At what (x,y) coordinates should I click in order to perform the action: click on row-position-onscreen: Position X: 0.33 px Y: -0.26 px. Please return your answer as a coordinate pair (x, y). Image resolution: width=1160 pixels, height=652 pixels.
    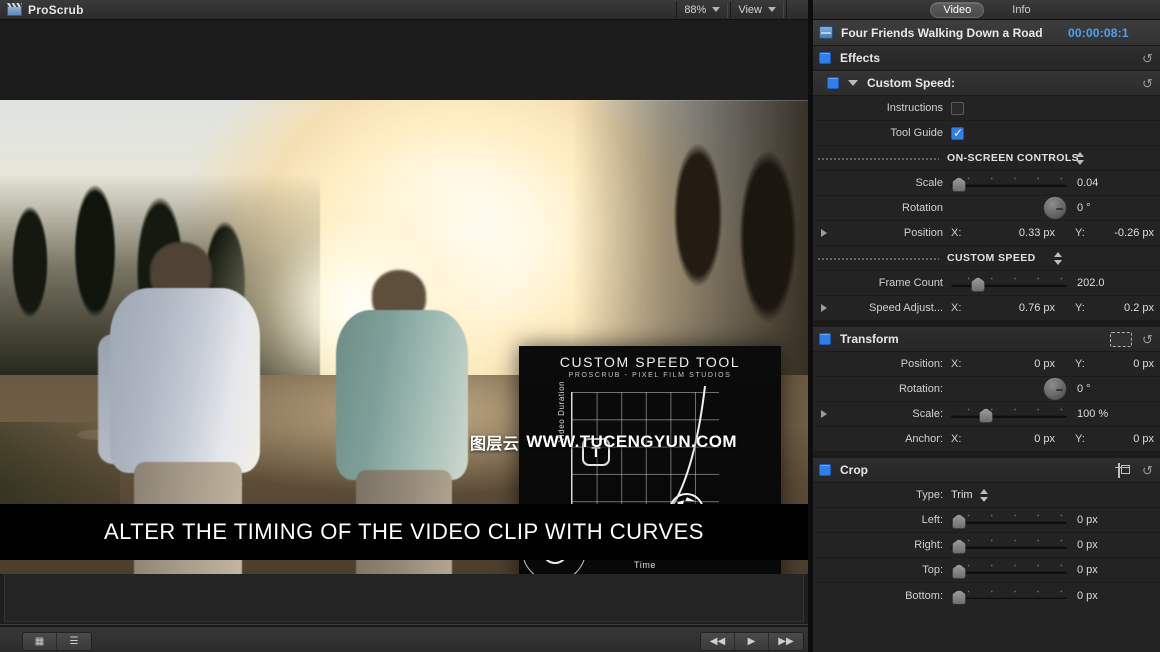
    Looking at the image, I should click on (986, 233).